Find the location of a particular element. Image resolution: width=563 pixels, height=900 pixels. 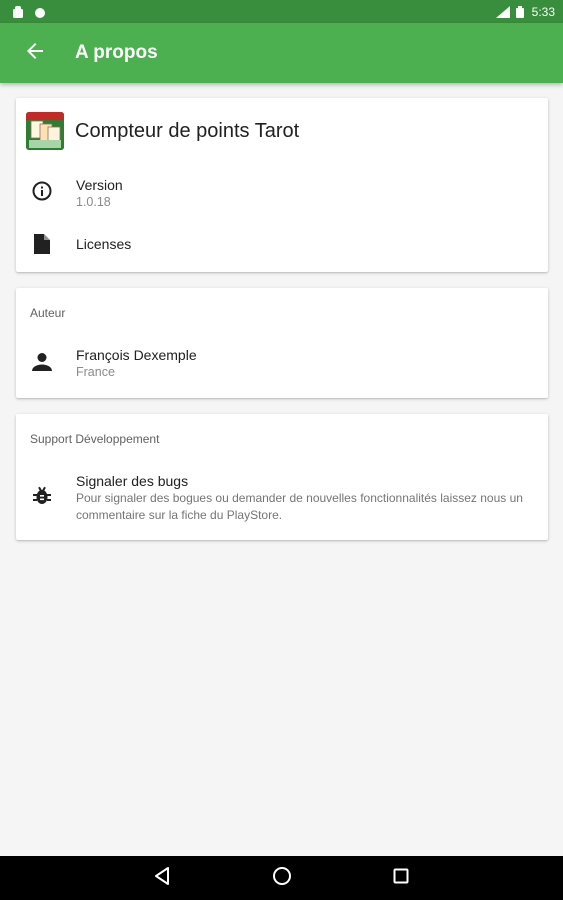

licenses-text: Licenses is located at coordinates (103, 243).